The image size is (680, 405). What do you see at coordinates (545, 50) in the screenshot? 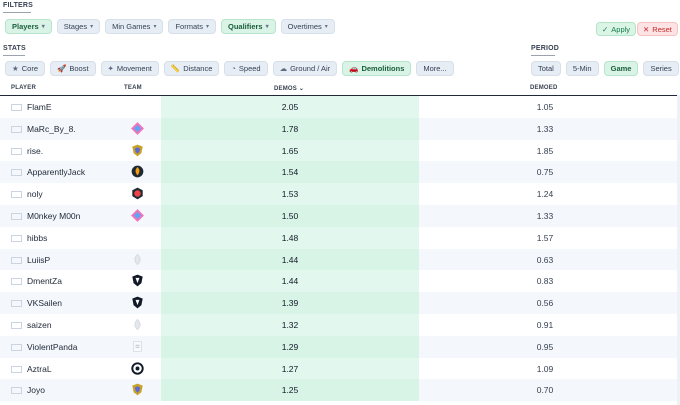
I see `period-section-label: PERIOD` at bounding box center [545, 50].